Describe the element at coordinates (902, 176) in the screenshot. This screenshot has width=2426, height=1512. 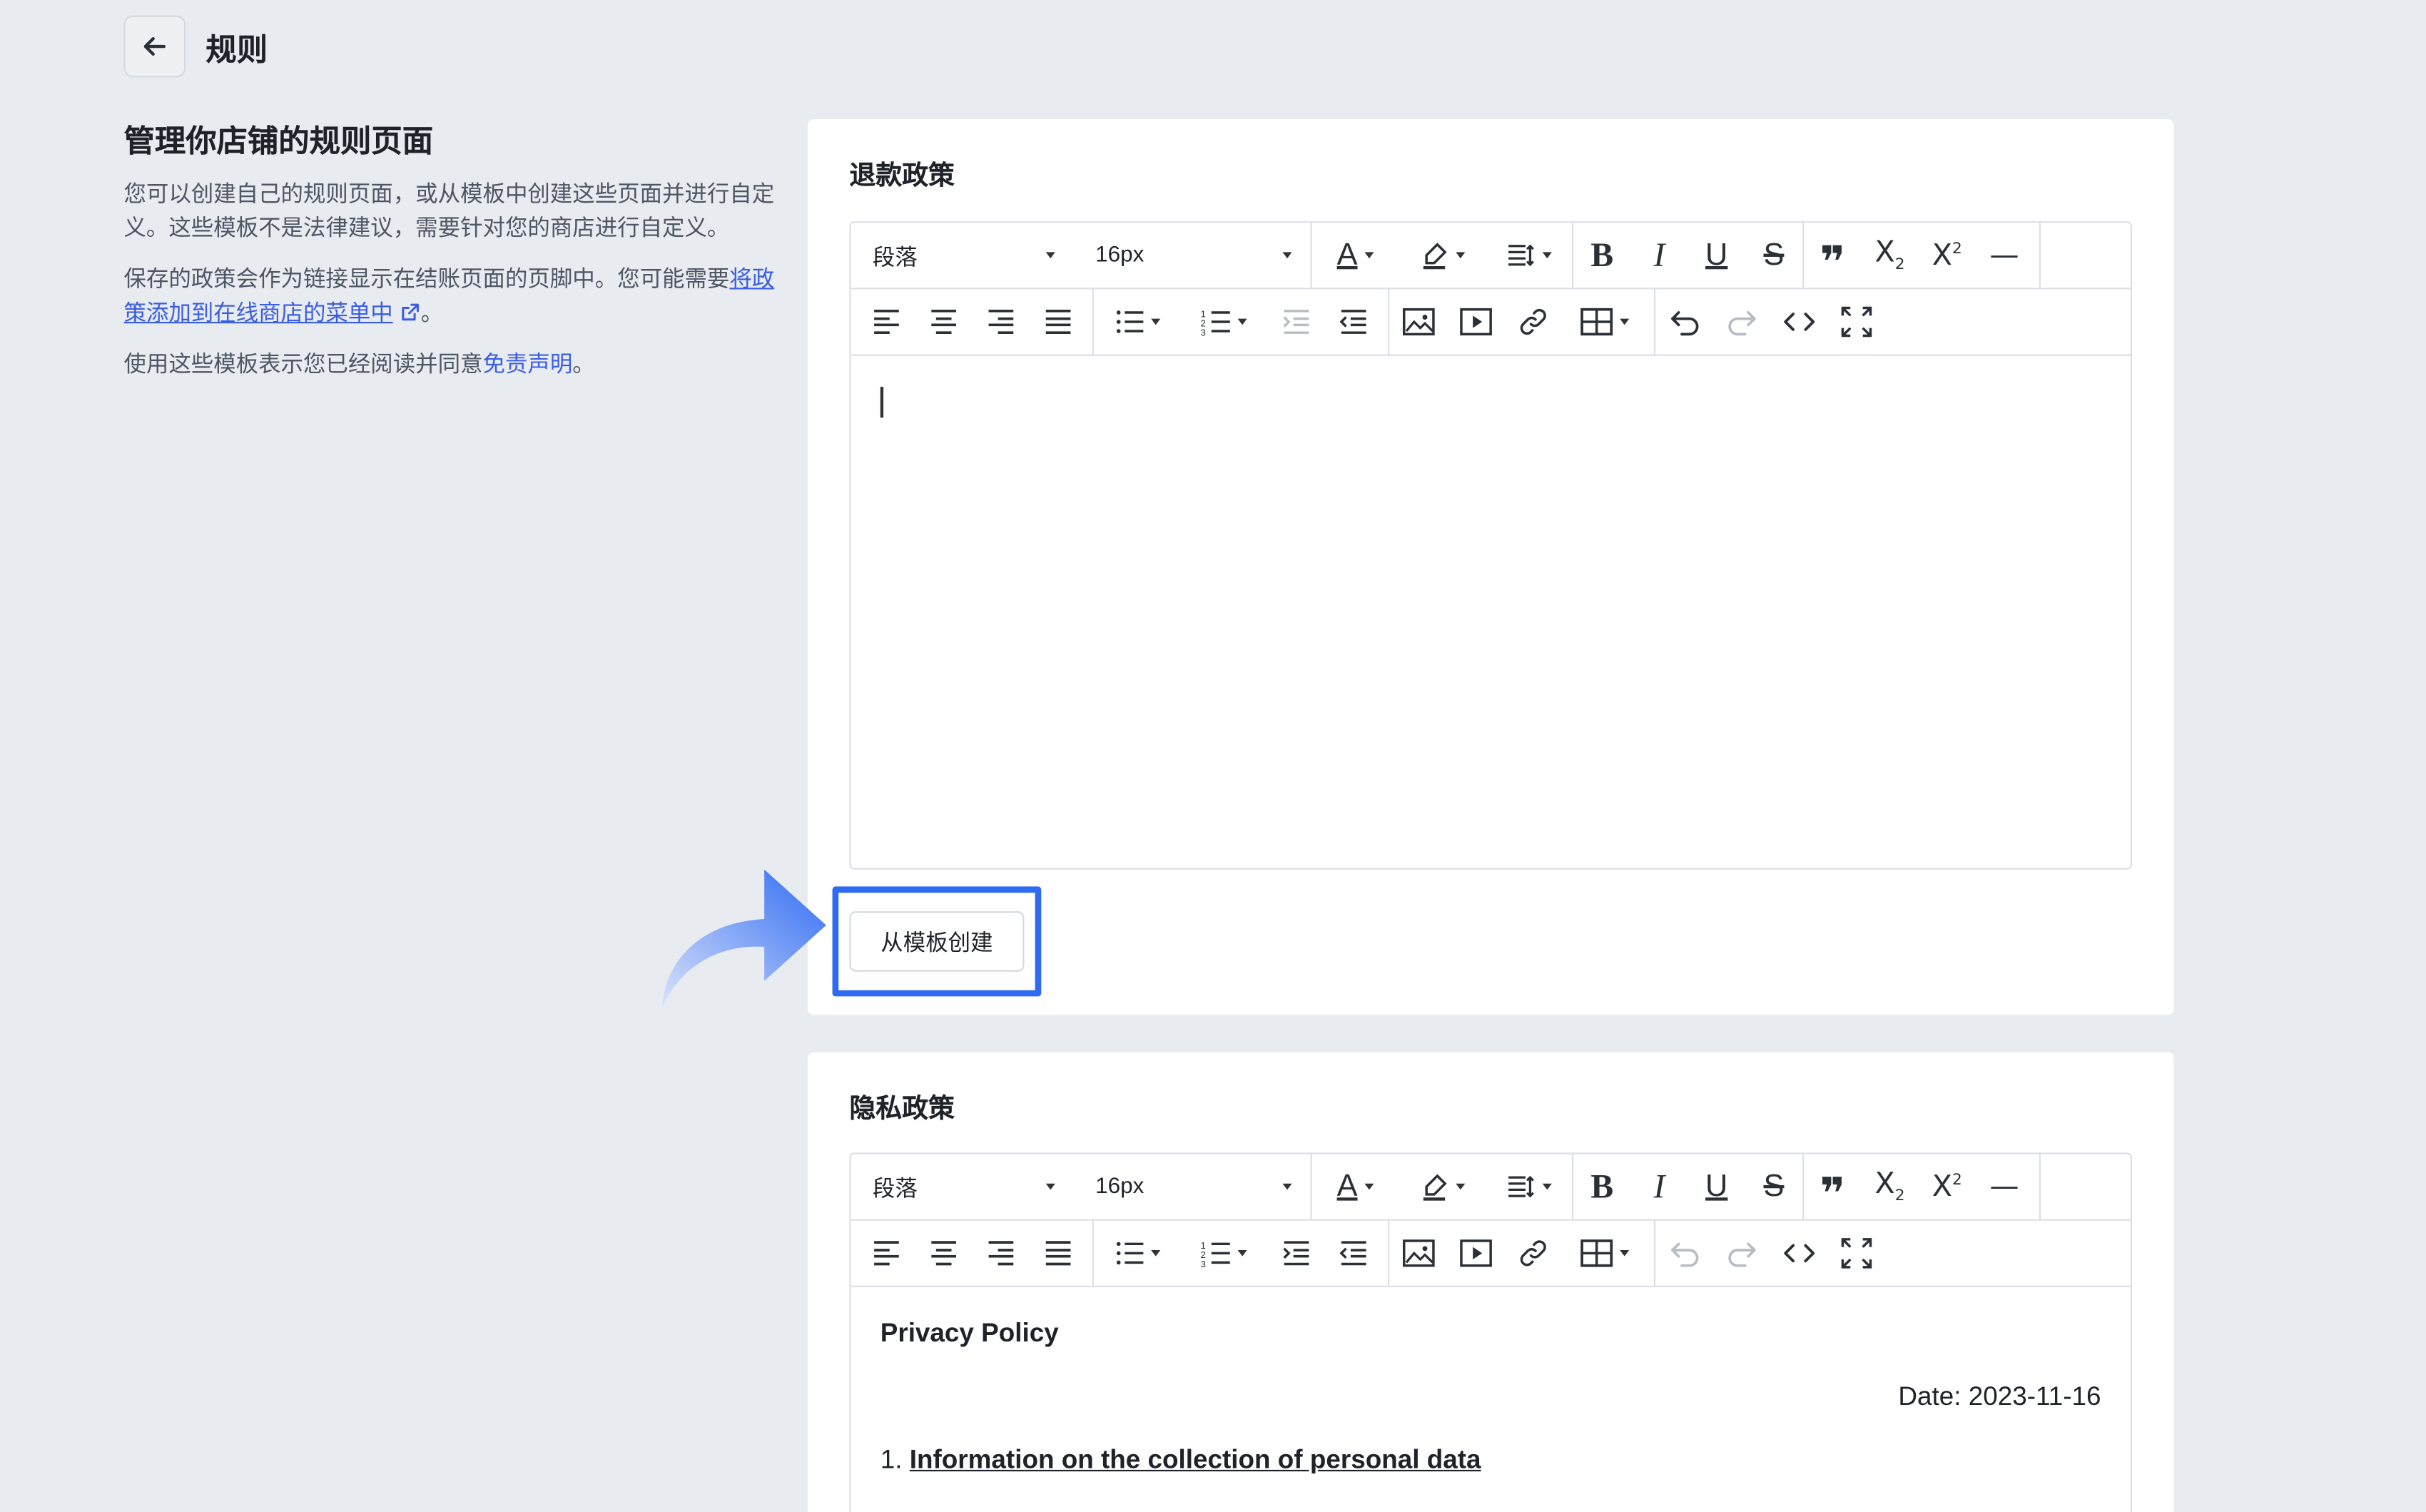
I see `refund-policy-title: 退款政策` at that location.